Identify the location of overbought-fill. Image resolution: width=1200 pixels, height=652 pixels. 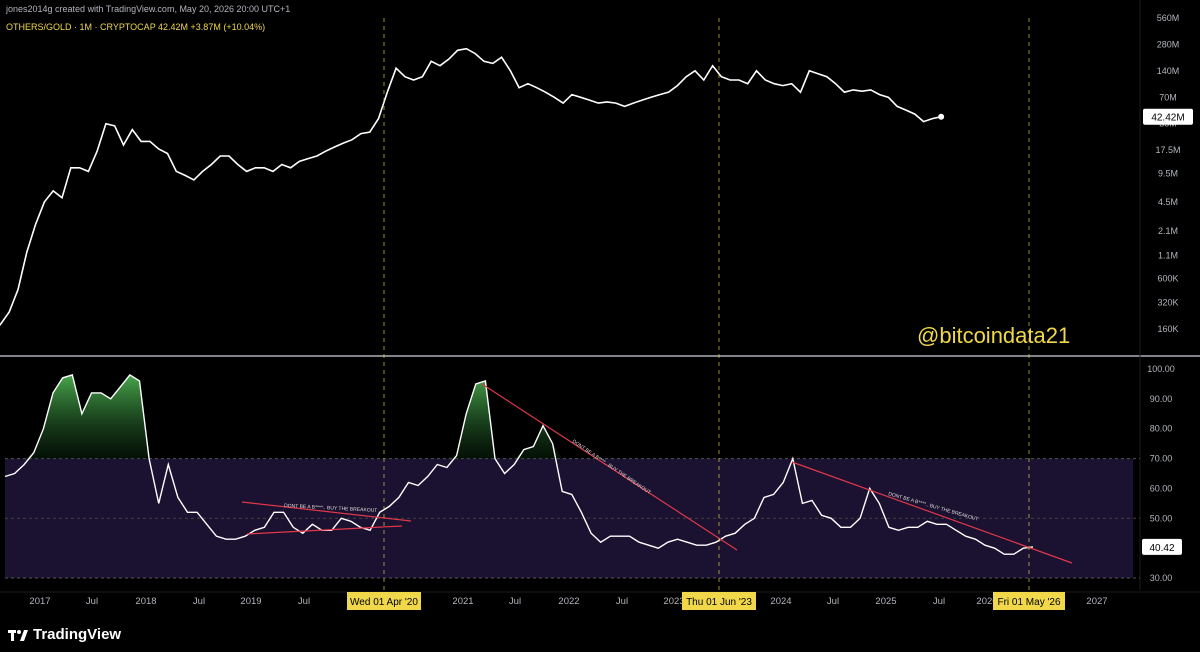
(519, 416).